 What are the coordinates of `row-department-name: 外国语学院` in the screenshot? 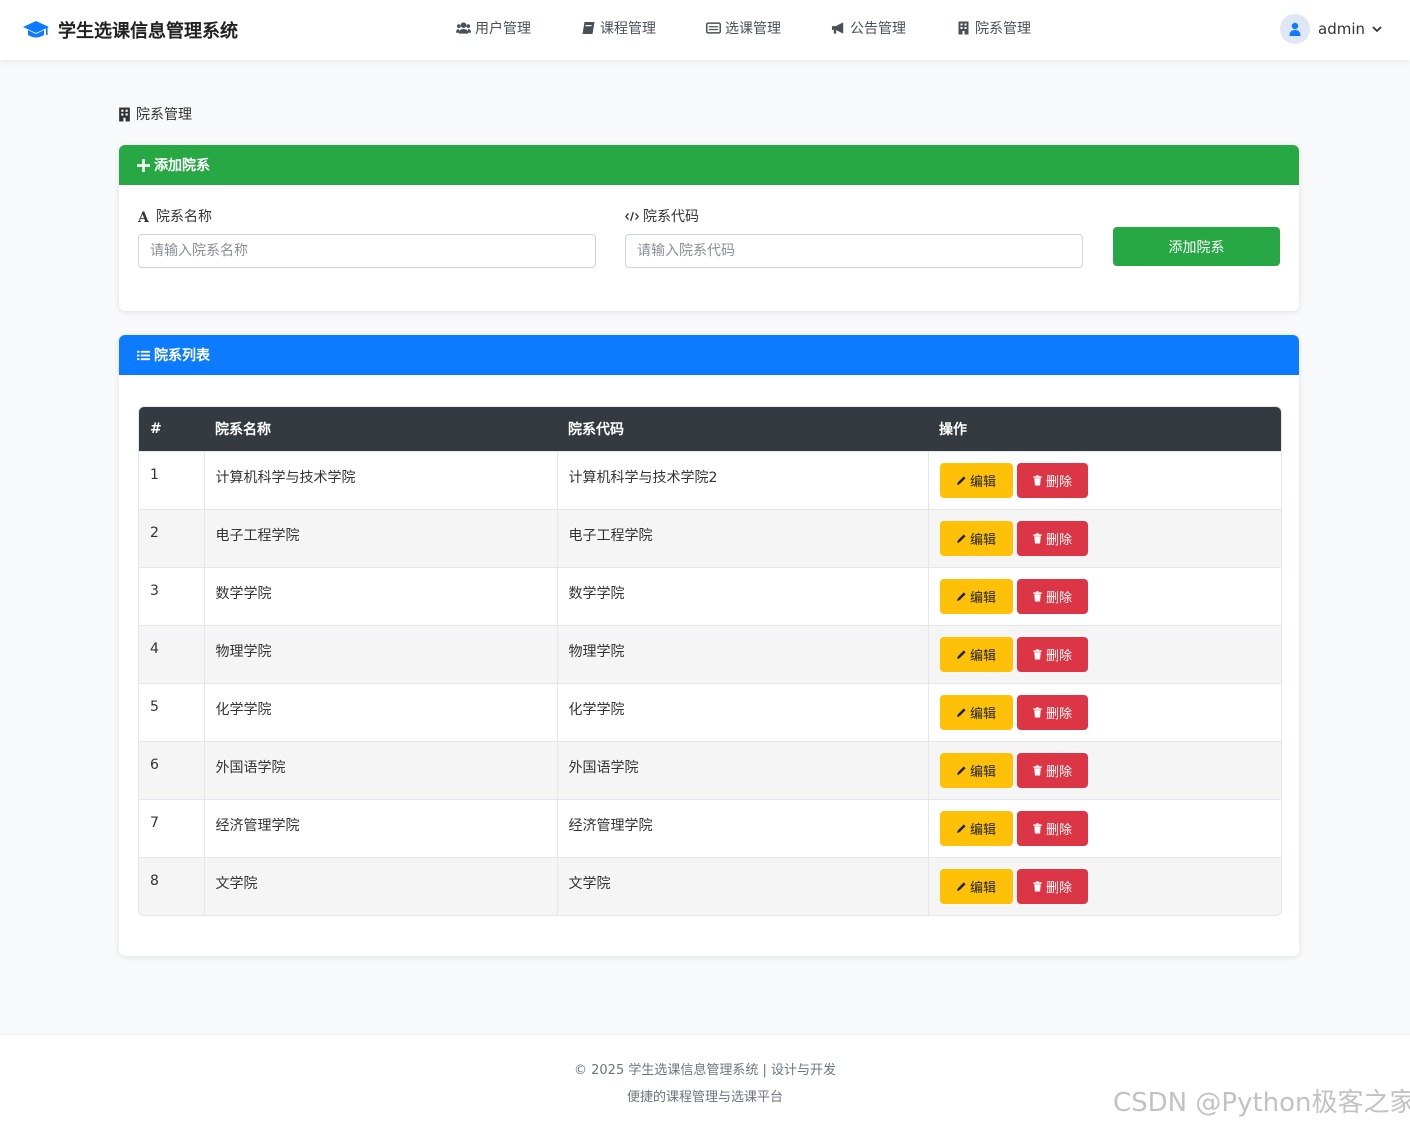 It's located at (381, 769).